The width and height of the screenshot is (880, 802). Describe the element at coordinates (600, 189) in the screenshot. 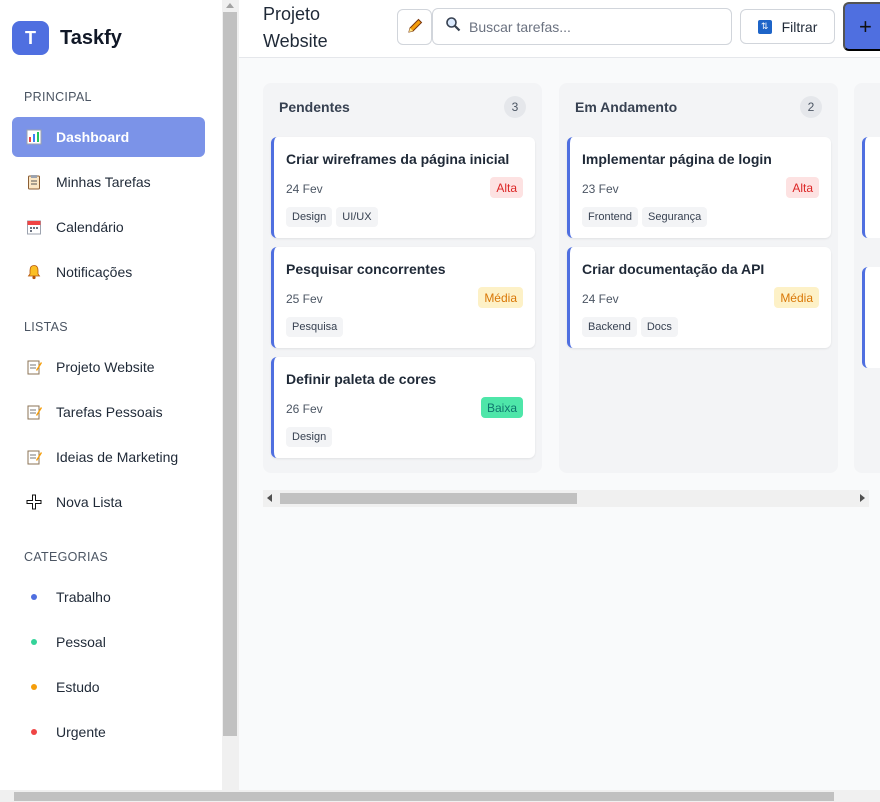

I see `task-date: 23 Fev` at that location.